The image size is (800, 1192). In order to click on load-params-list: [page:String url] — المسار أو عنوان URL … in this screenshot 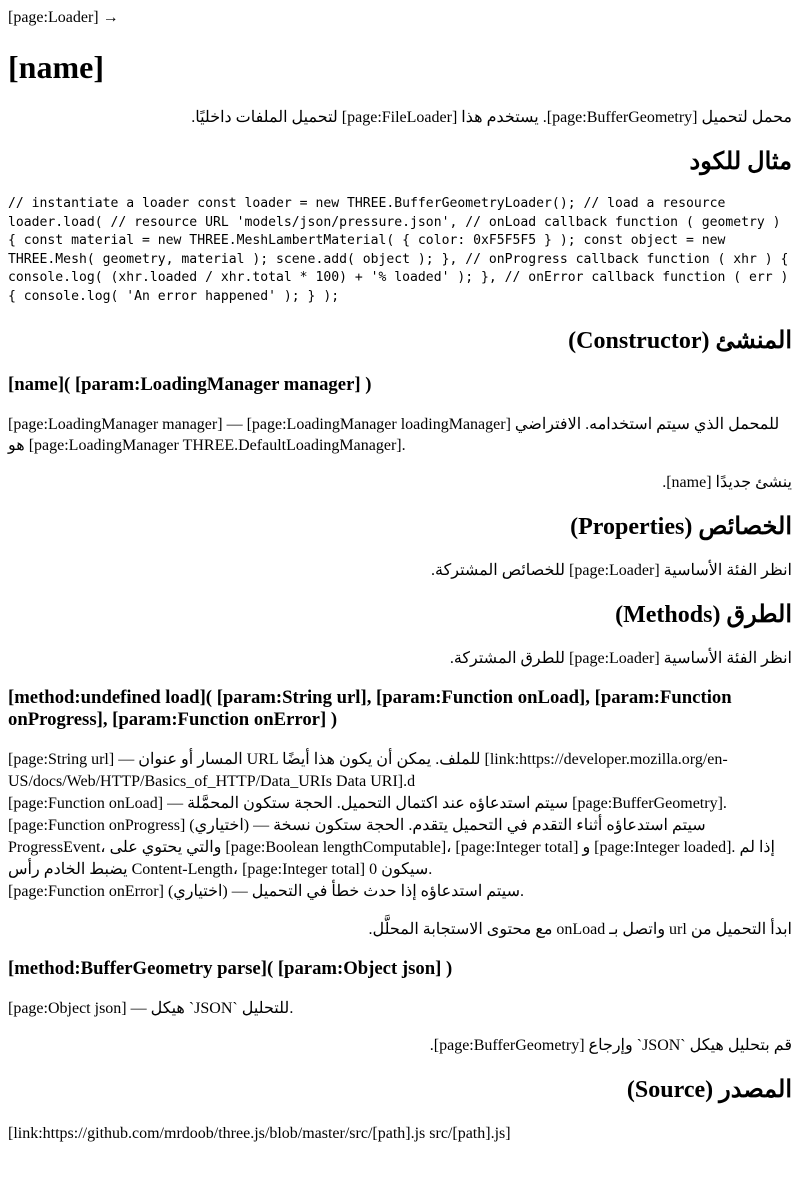, I will do `click(400, 826)`.